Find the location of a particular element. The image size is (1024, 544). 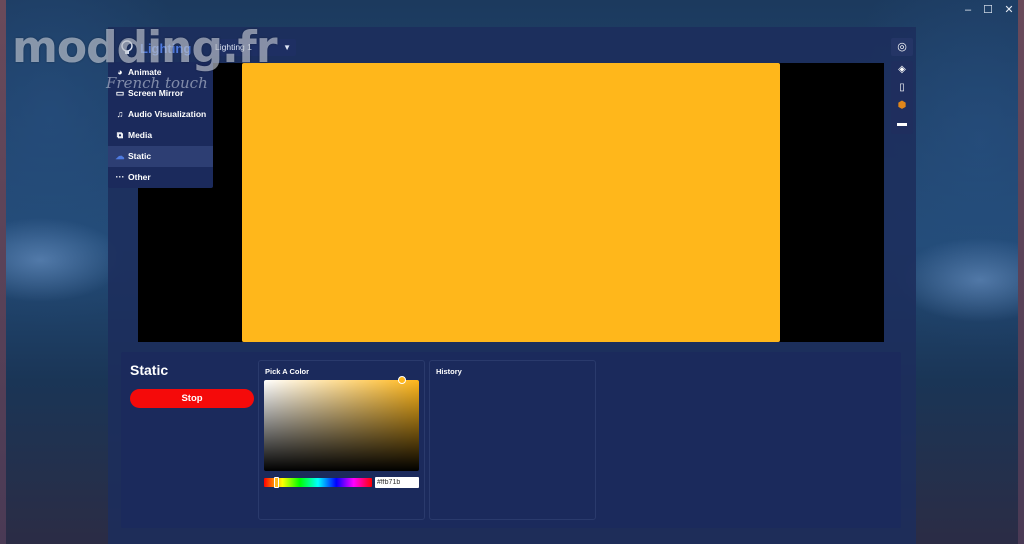

background-edge-right is located at coordinates (1021, 272).